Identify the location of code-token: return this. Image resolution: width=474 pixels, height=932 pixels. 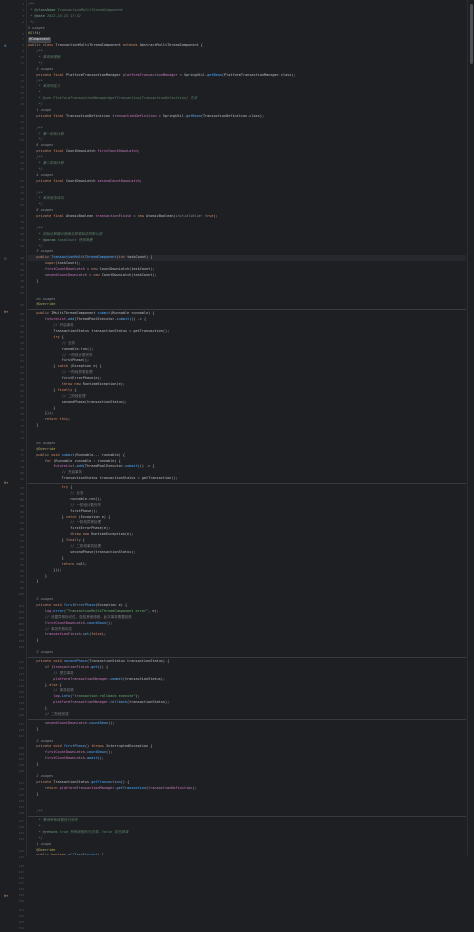
(48, 419).